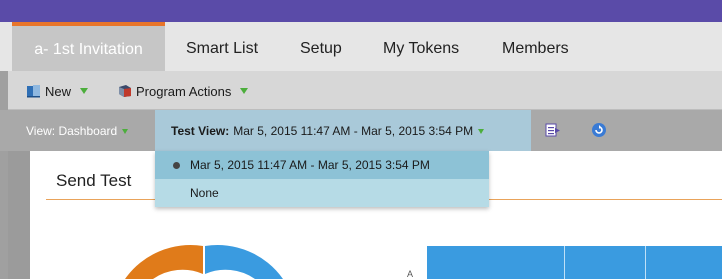  Describe the element at coordinates (421, 46) in the screenshot. I see `tab-my-tokens: My Tokens` at that location.